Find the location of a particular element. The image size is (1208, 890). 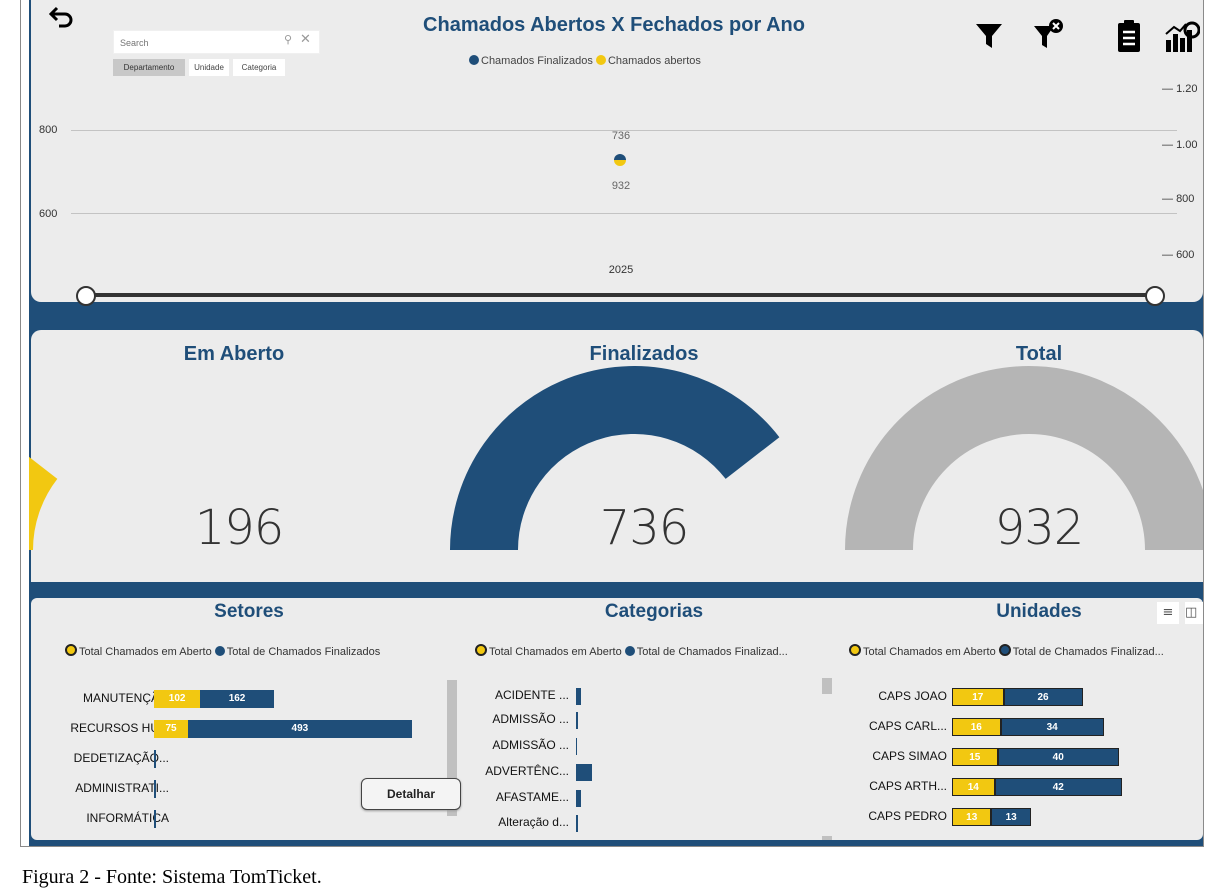

legend-label: Chamados Finalizados is located at coordinates (537, 61).